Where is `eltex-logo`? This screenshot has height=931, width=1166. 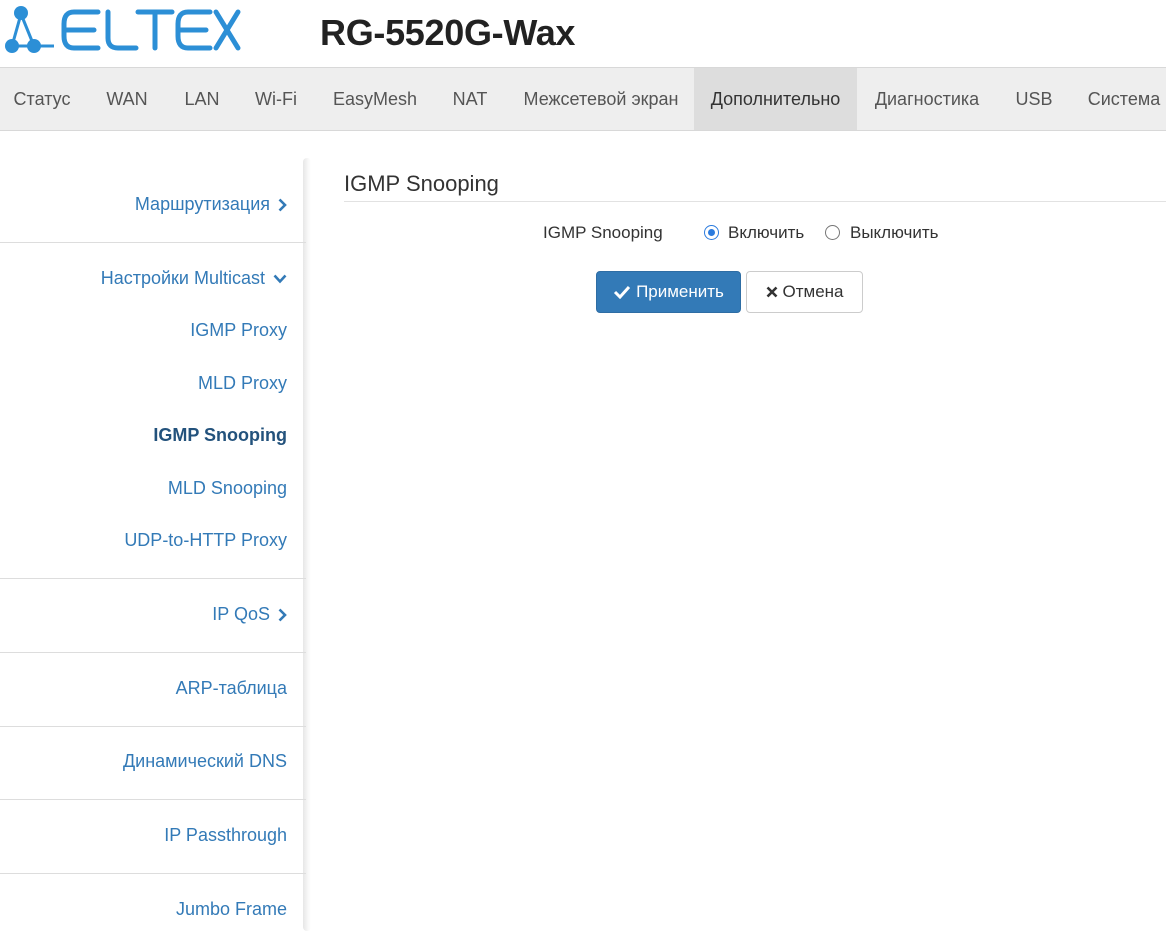 eltex-logo is located at coordinates (124, 30).